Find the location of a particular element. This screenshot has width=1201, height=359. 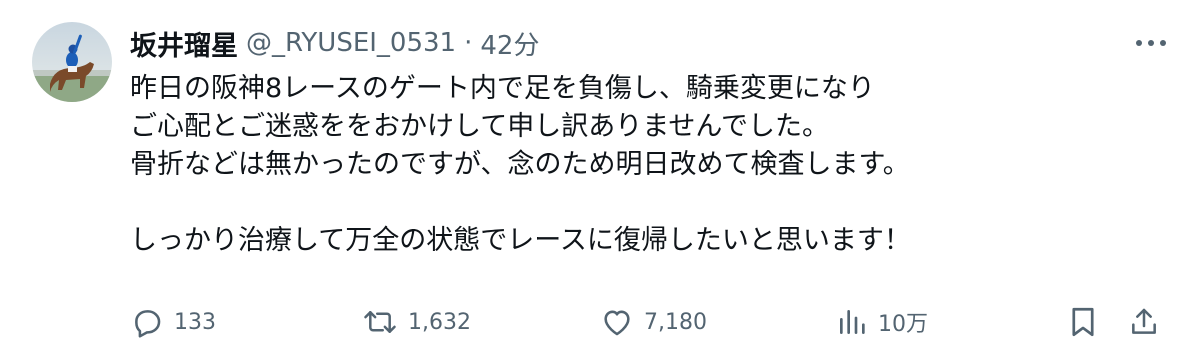

share-button is located at coordinates (1144, 322).